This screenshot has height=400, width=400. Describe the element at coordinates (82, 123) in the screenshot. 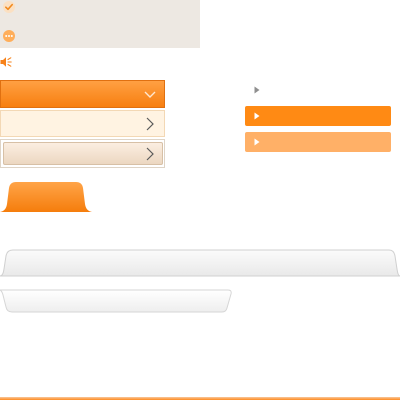

I see `accordion-header-collapsed` at that location.